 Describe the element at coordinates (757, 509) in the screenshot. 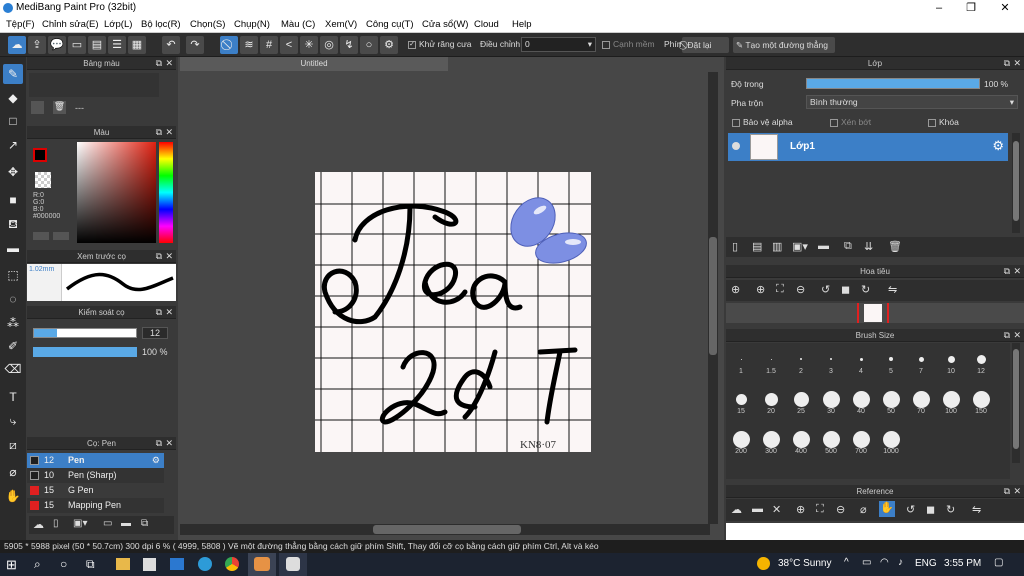

I see `open-icon: ▬` at that location.